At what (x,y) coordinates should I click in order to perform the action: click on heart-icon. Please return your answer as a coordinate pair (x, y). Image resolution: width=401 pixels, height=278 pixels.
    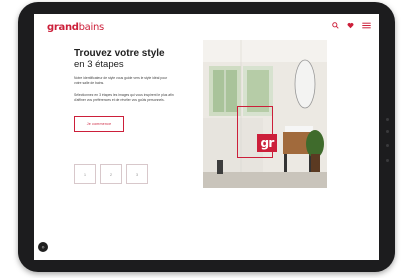
    Looking at the image, I should click on (350, 25).